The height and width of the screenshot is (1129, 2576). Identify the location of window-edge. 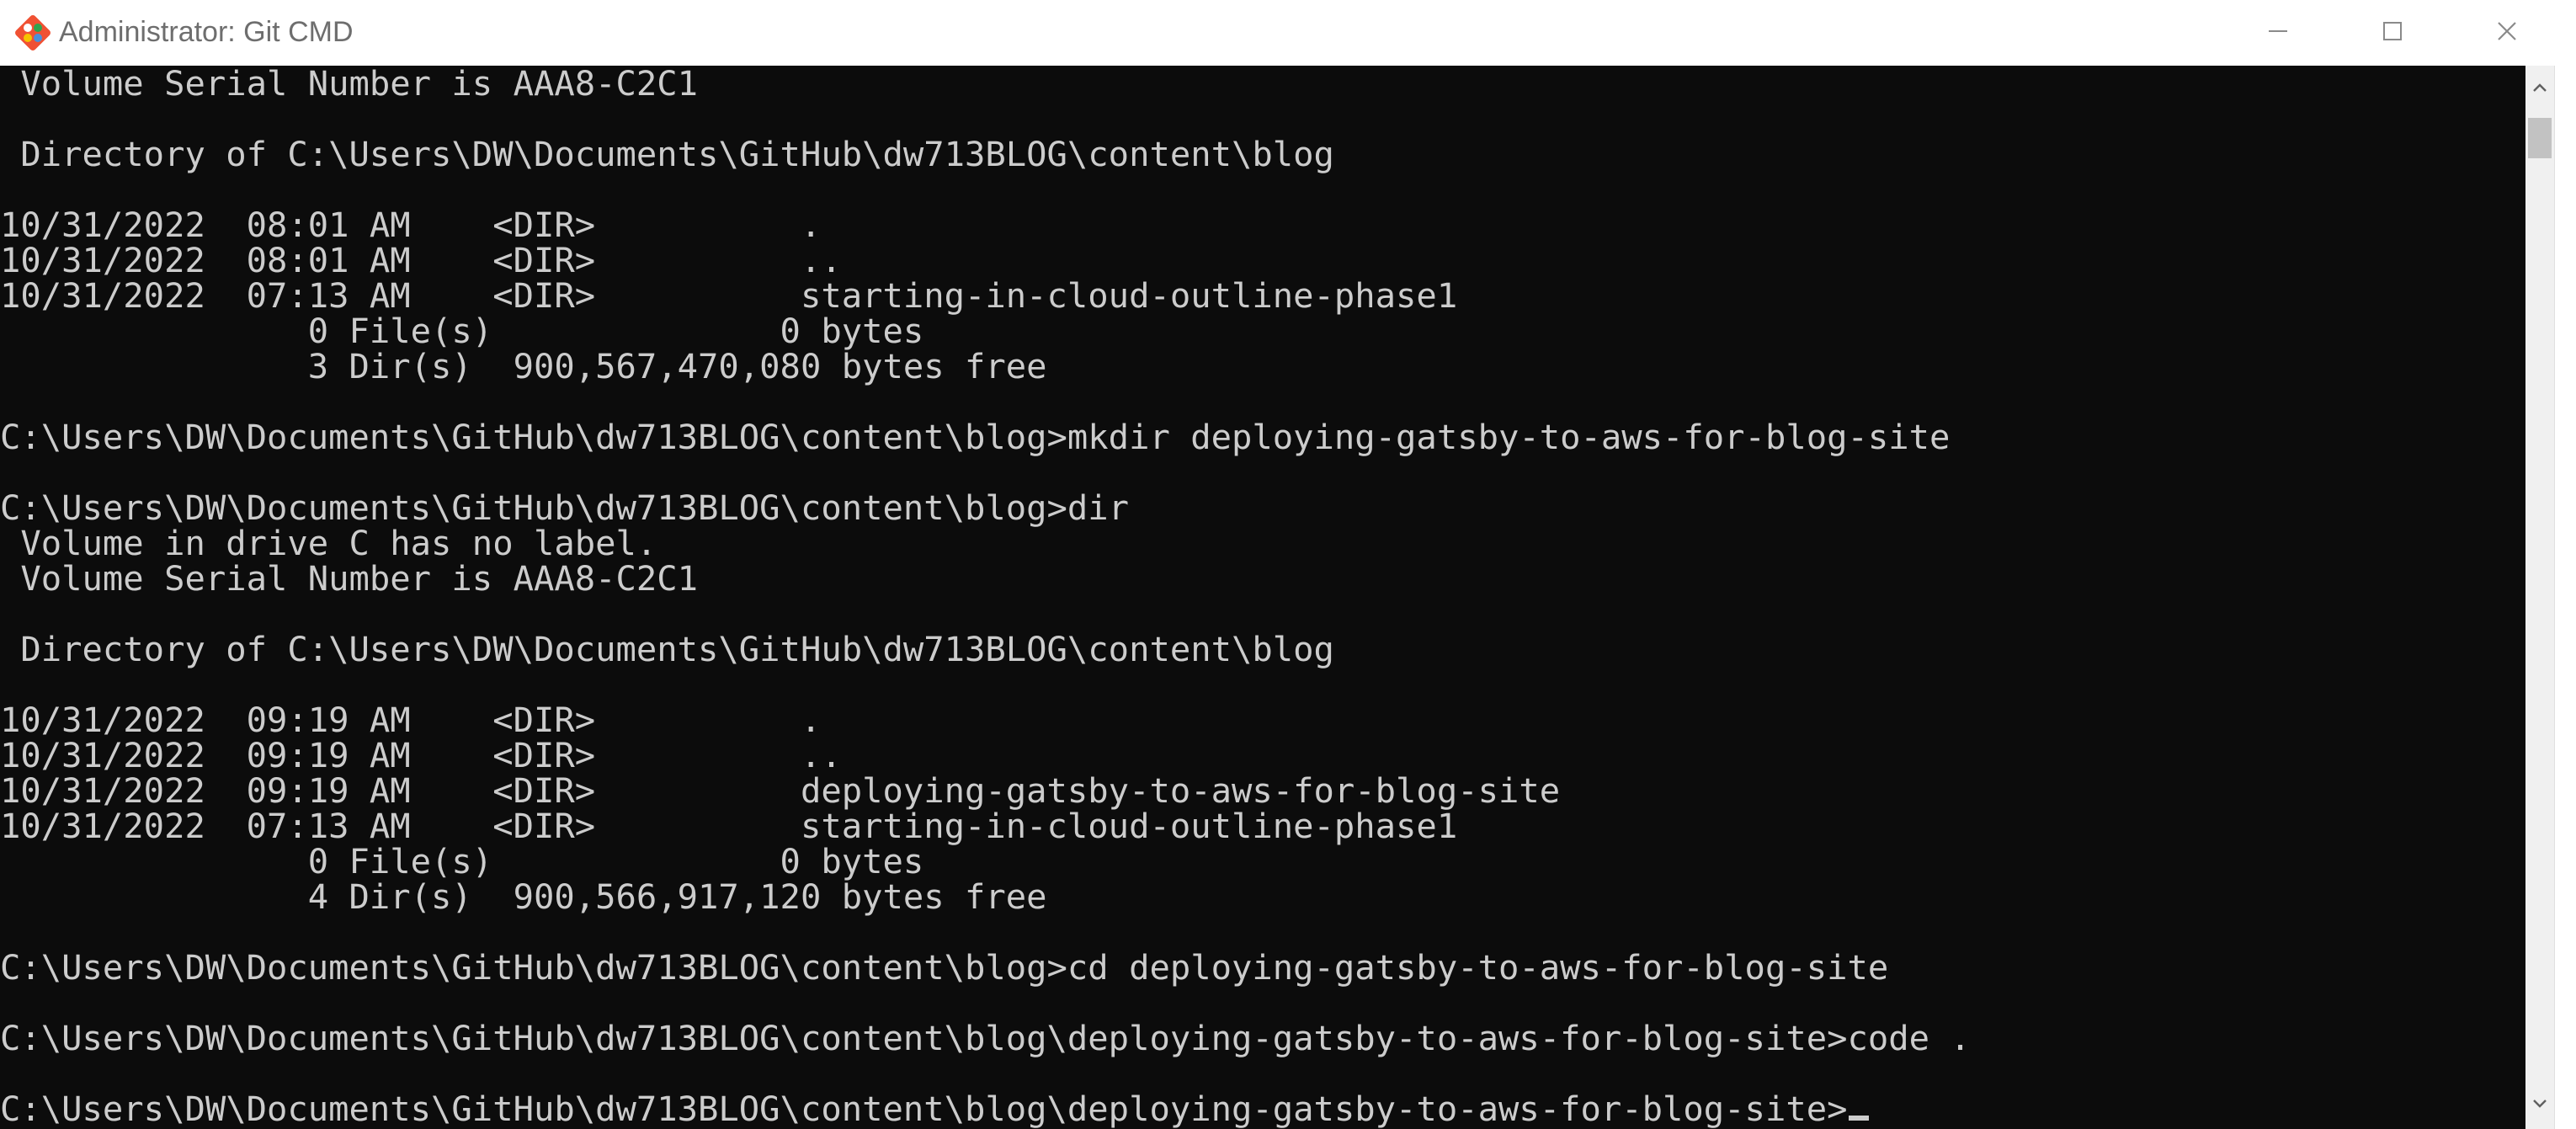
(2565, 597).